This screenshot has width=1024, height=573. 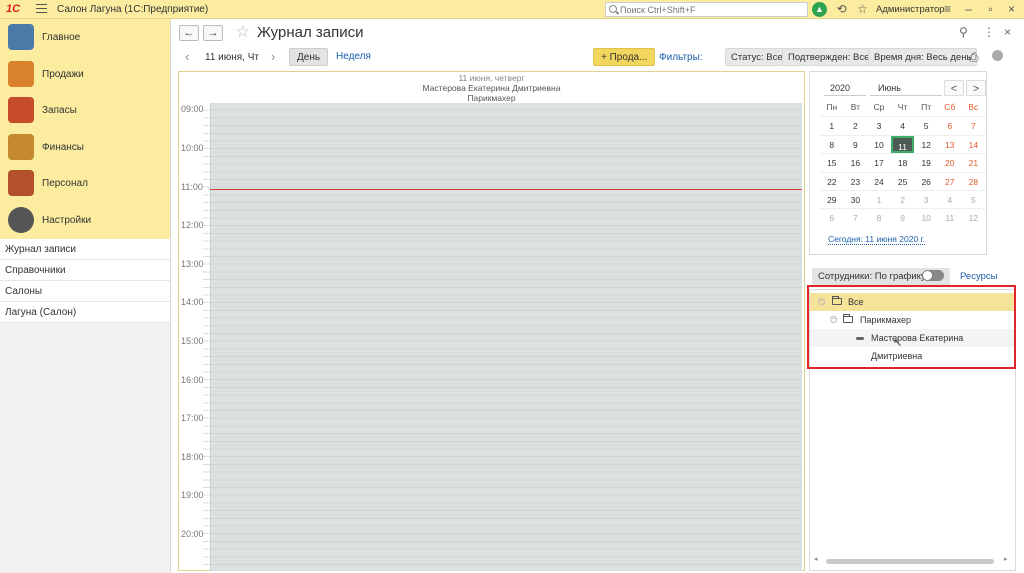 What do you see at coordinates (832, 162) in the screenshot?
I see `calendar-day: 15` at bounding box center [832, 162].